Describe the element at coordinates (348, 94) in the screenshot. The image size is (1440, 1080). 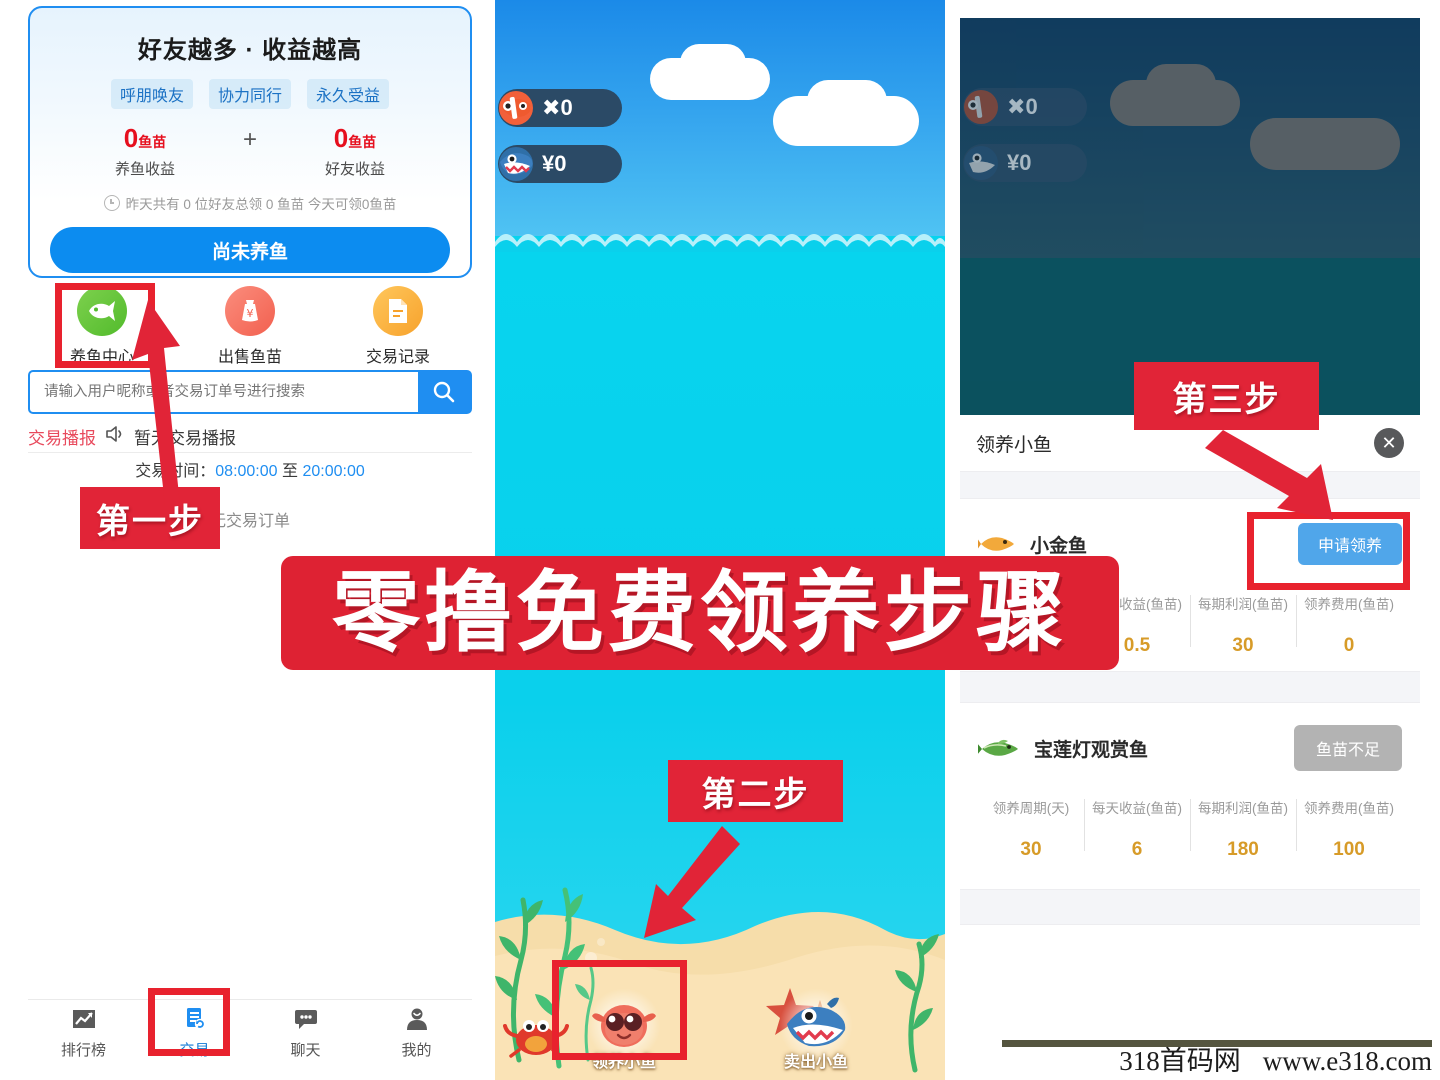
I see `promo-tag: 永久受益` at that location.